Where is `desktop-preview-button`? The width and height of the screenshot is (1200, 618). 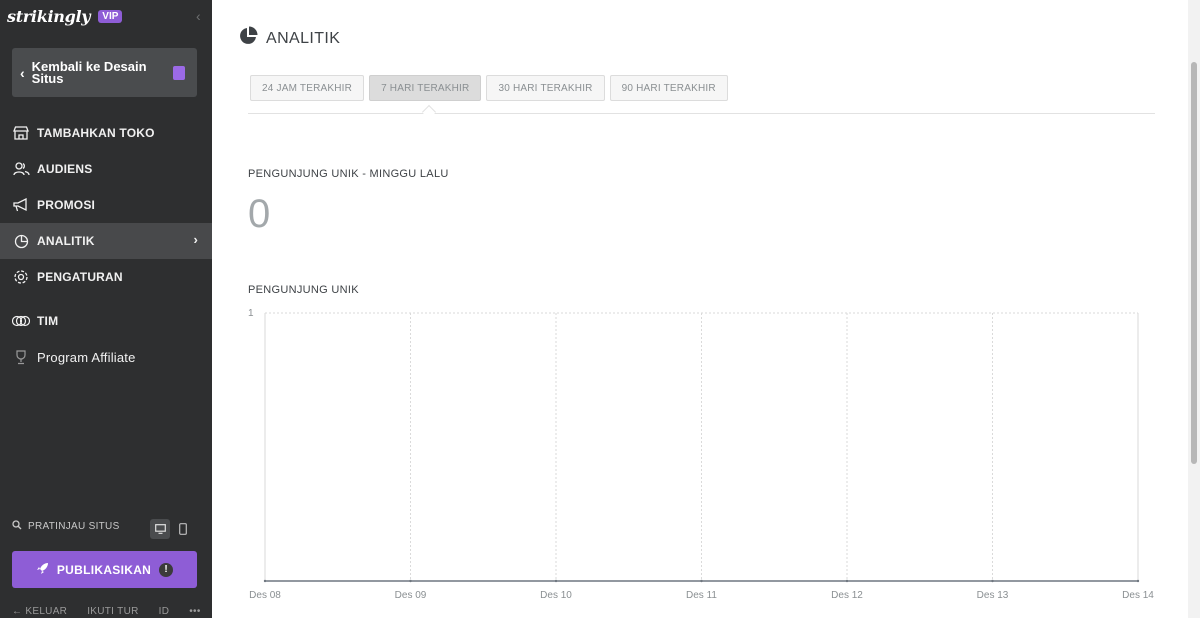
desktop-preview-button is located at coordinates (160, 529).